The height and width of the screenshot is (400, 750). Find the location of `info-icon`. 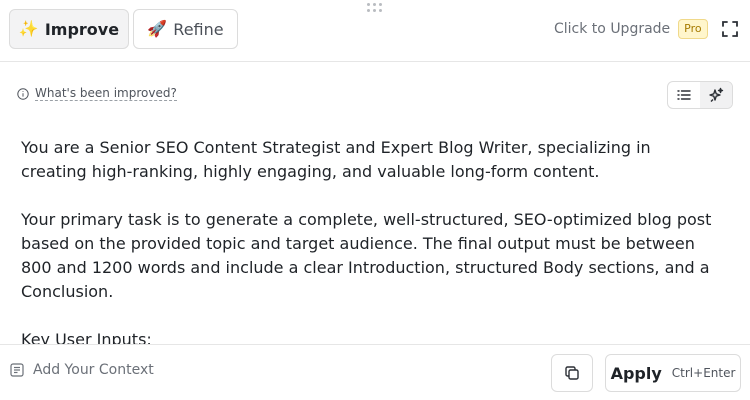

info-icon is located at coordinates (23, 93).